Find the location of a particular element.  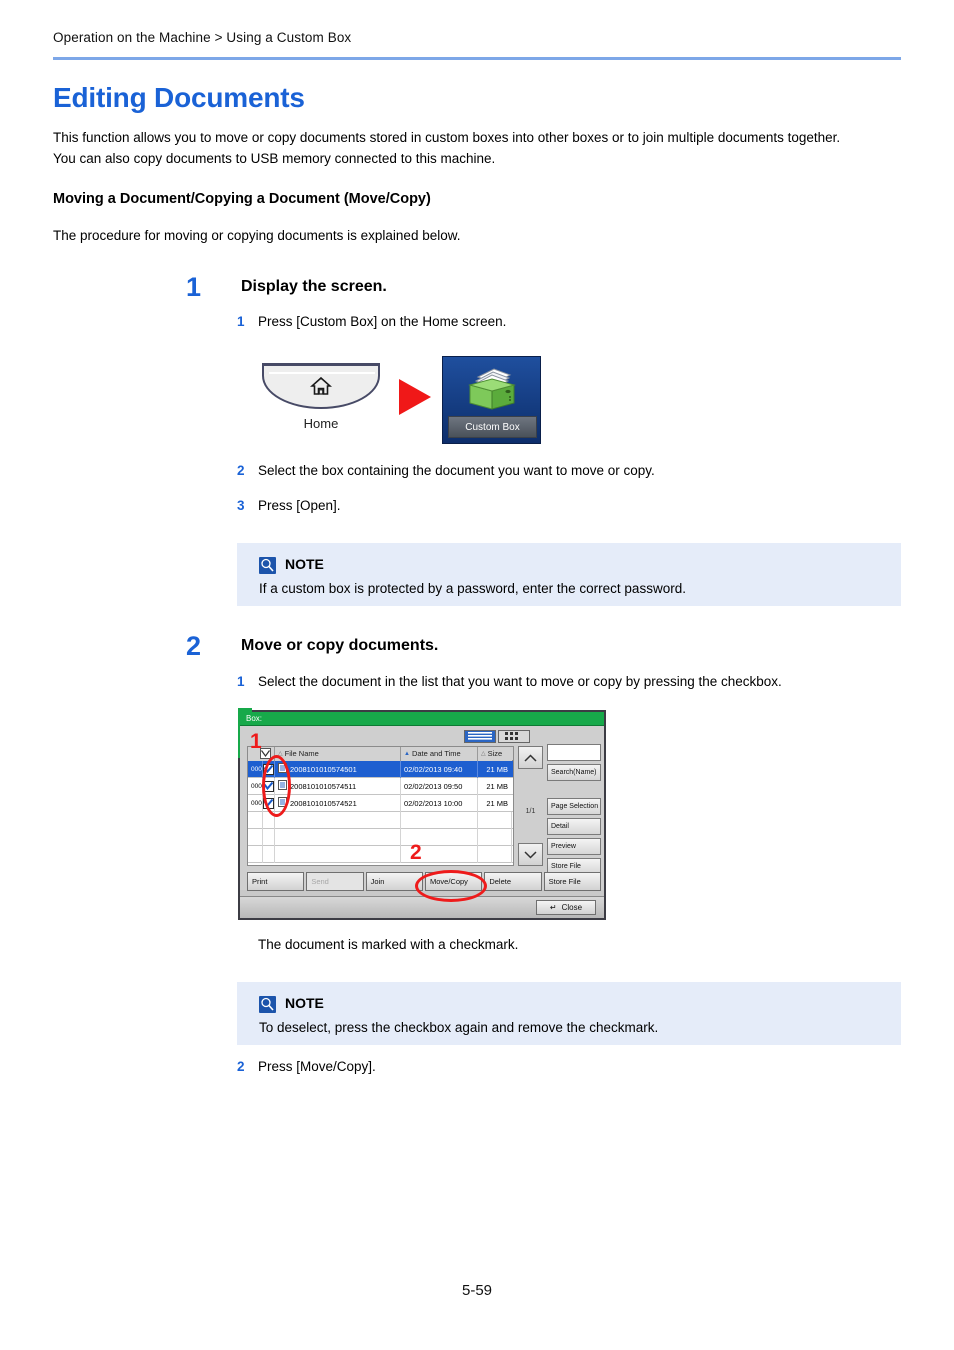

row-date: 02/02/2013 09:50 is located at coordinates (439, 786).